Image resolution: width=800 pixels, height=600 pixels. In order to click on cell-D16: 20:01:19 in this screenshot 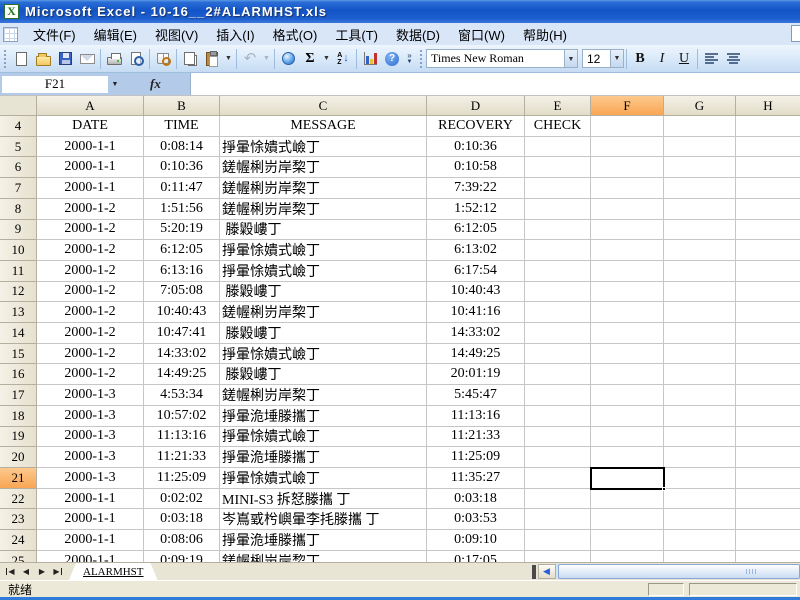, I will do `click(476, 375)`.